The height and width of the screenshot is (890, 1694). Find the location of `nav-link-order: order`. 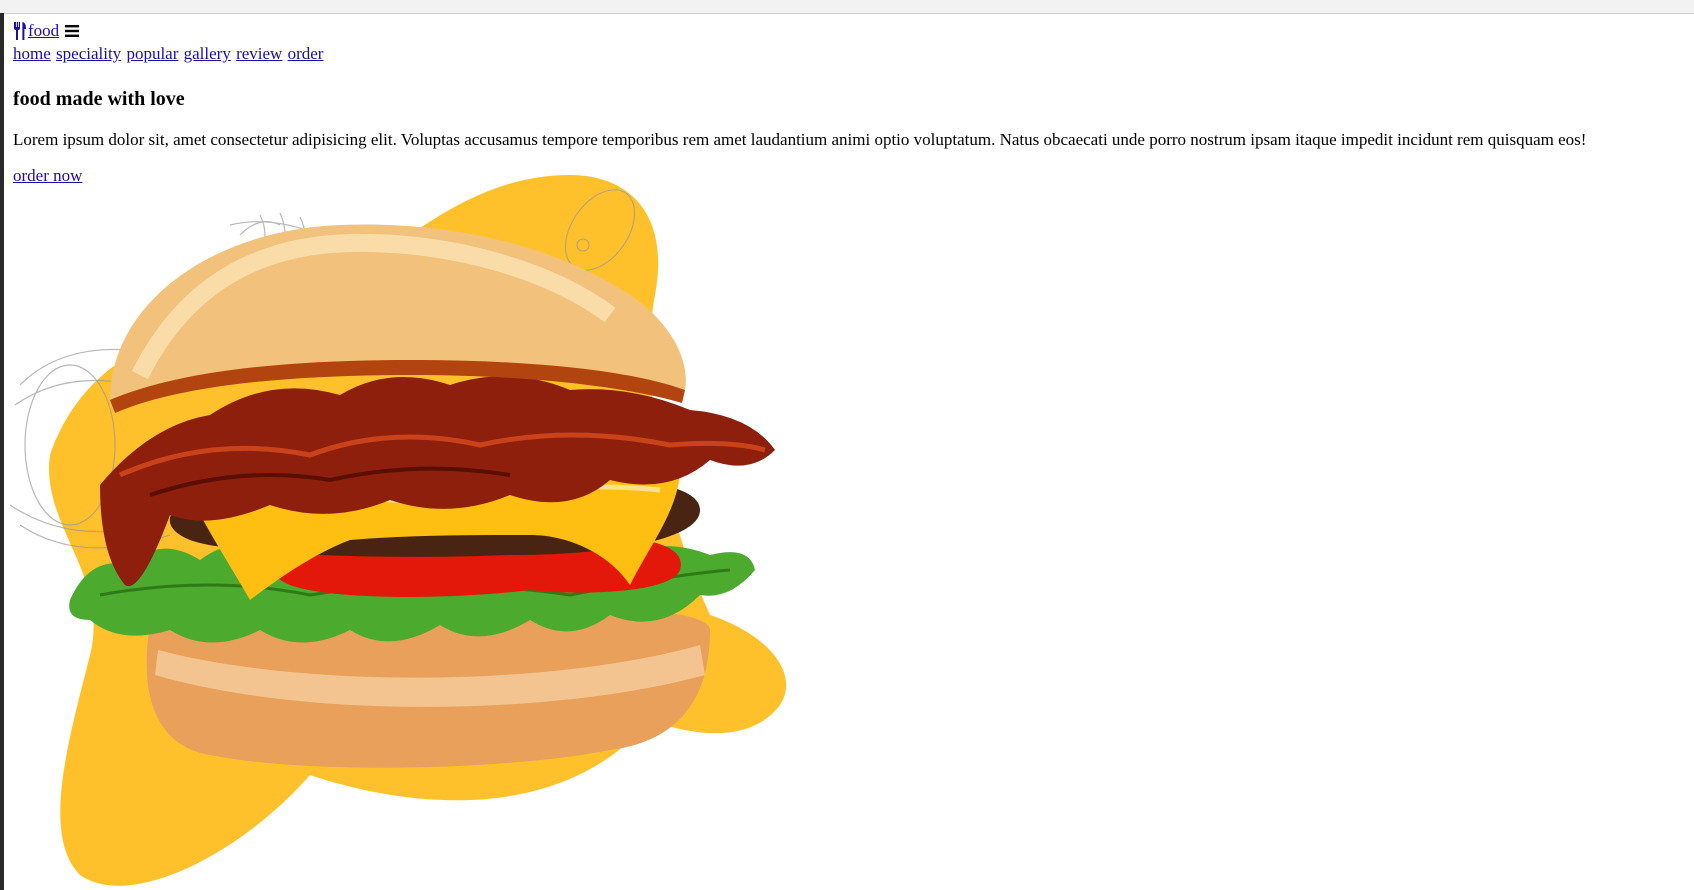

nav-link-order: order is located at coordinates (306, 53).